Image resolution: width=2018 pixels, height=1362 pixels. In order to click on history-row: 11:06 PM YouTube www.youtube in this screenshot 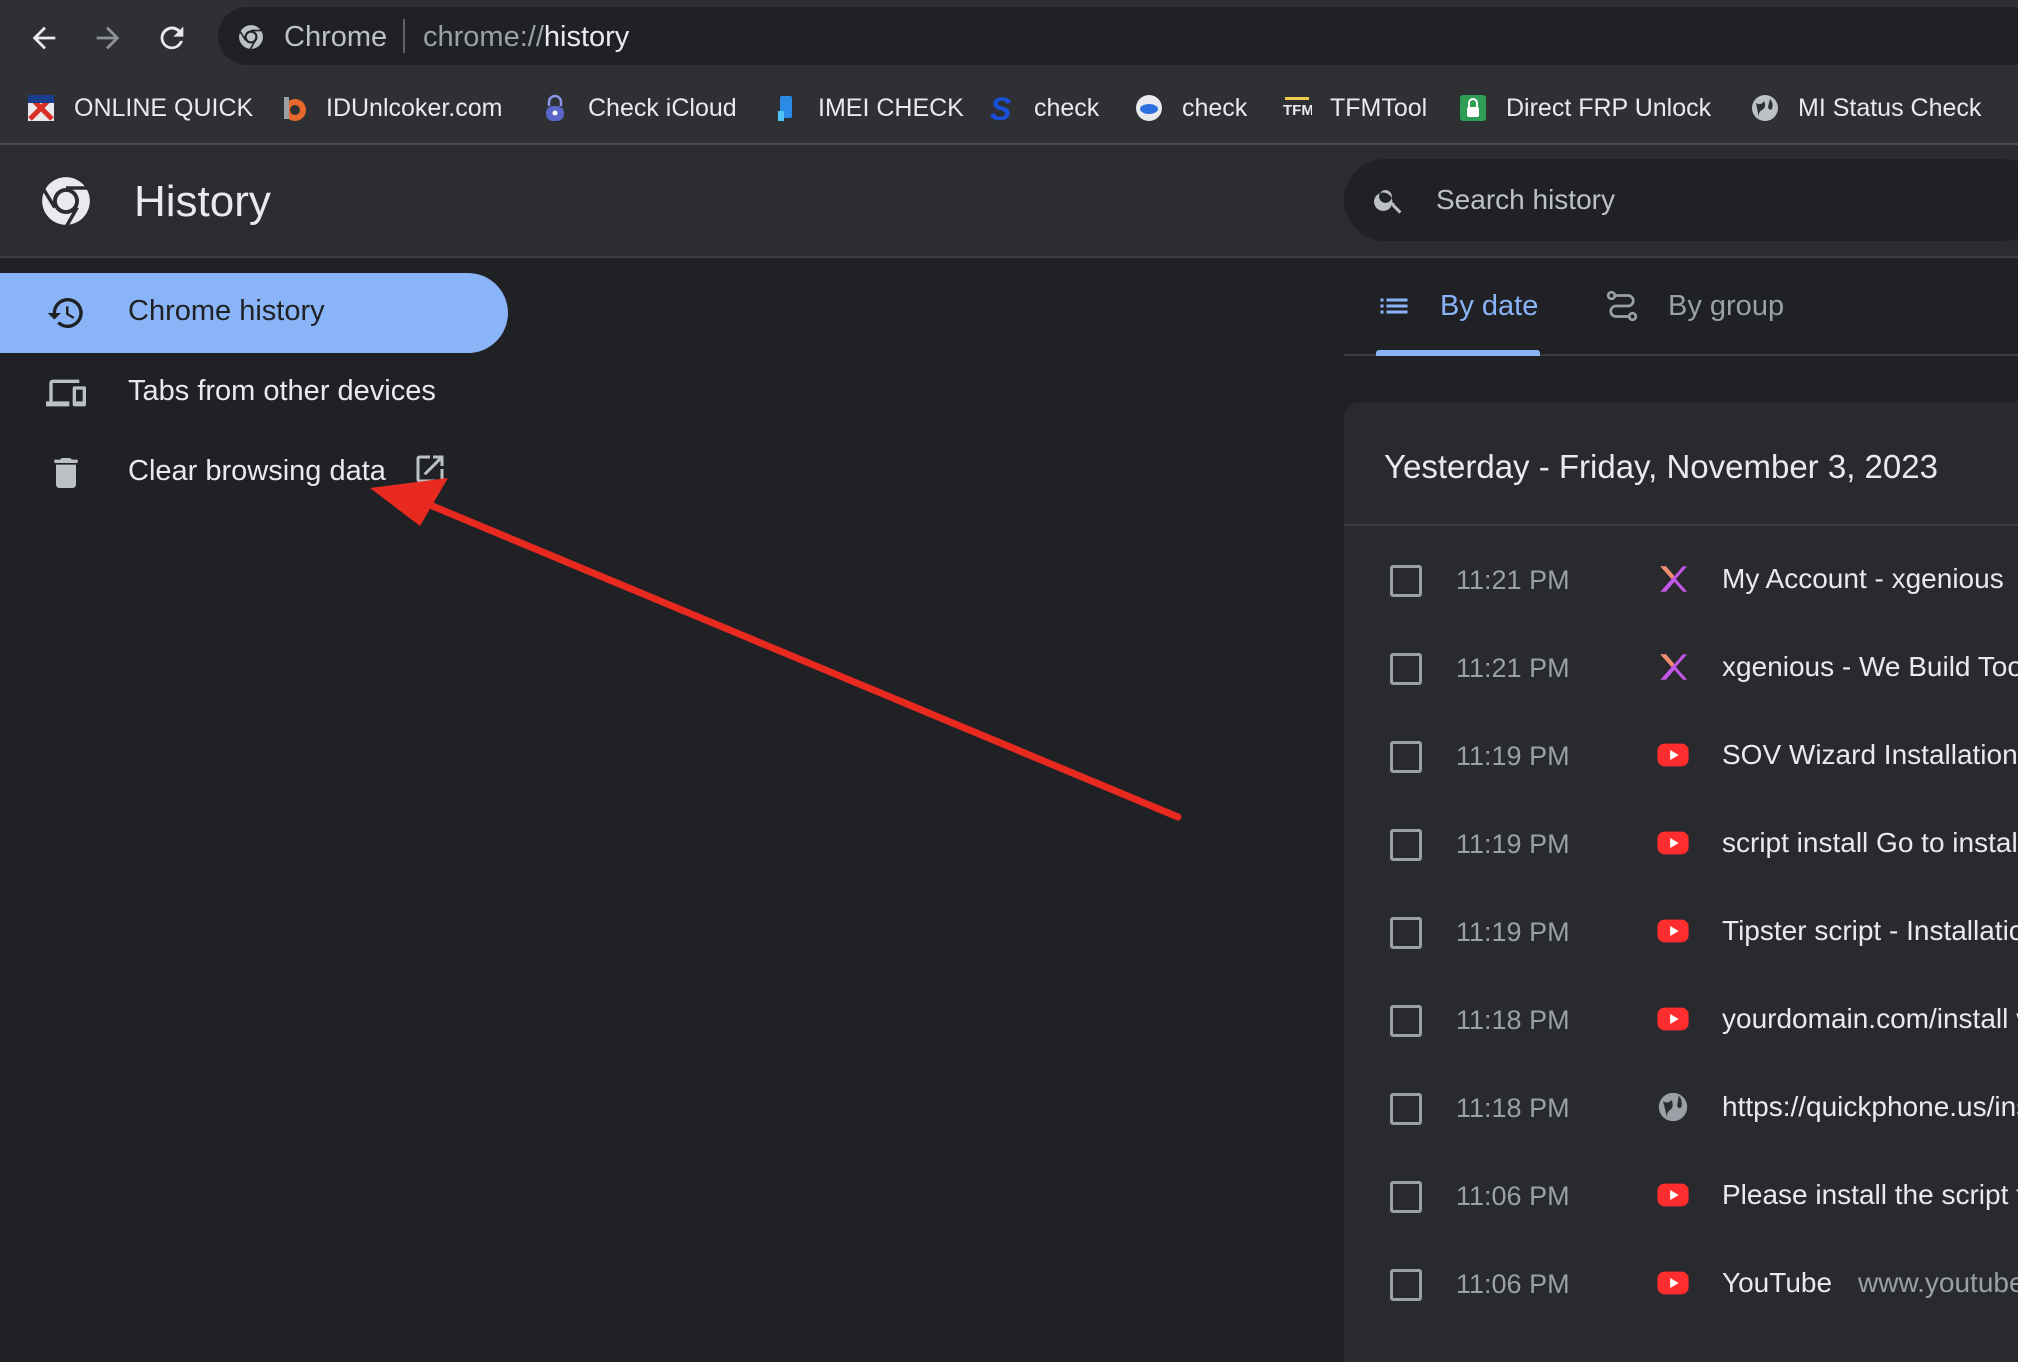, I will do `click(1681, 1286)`.